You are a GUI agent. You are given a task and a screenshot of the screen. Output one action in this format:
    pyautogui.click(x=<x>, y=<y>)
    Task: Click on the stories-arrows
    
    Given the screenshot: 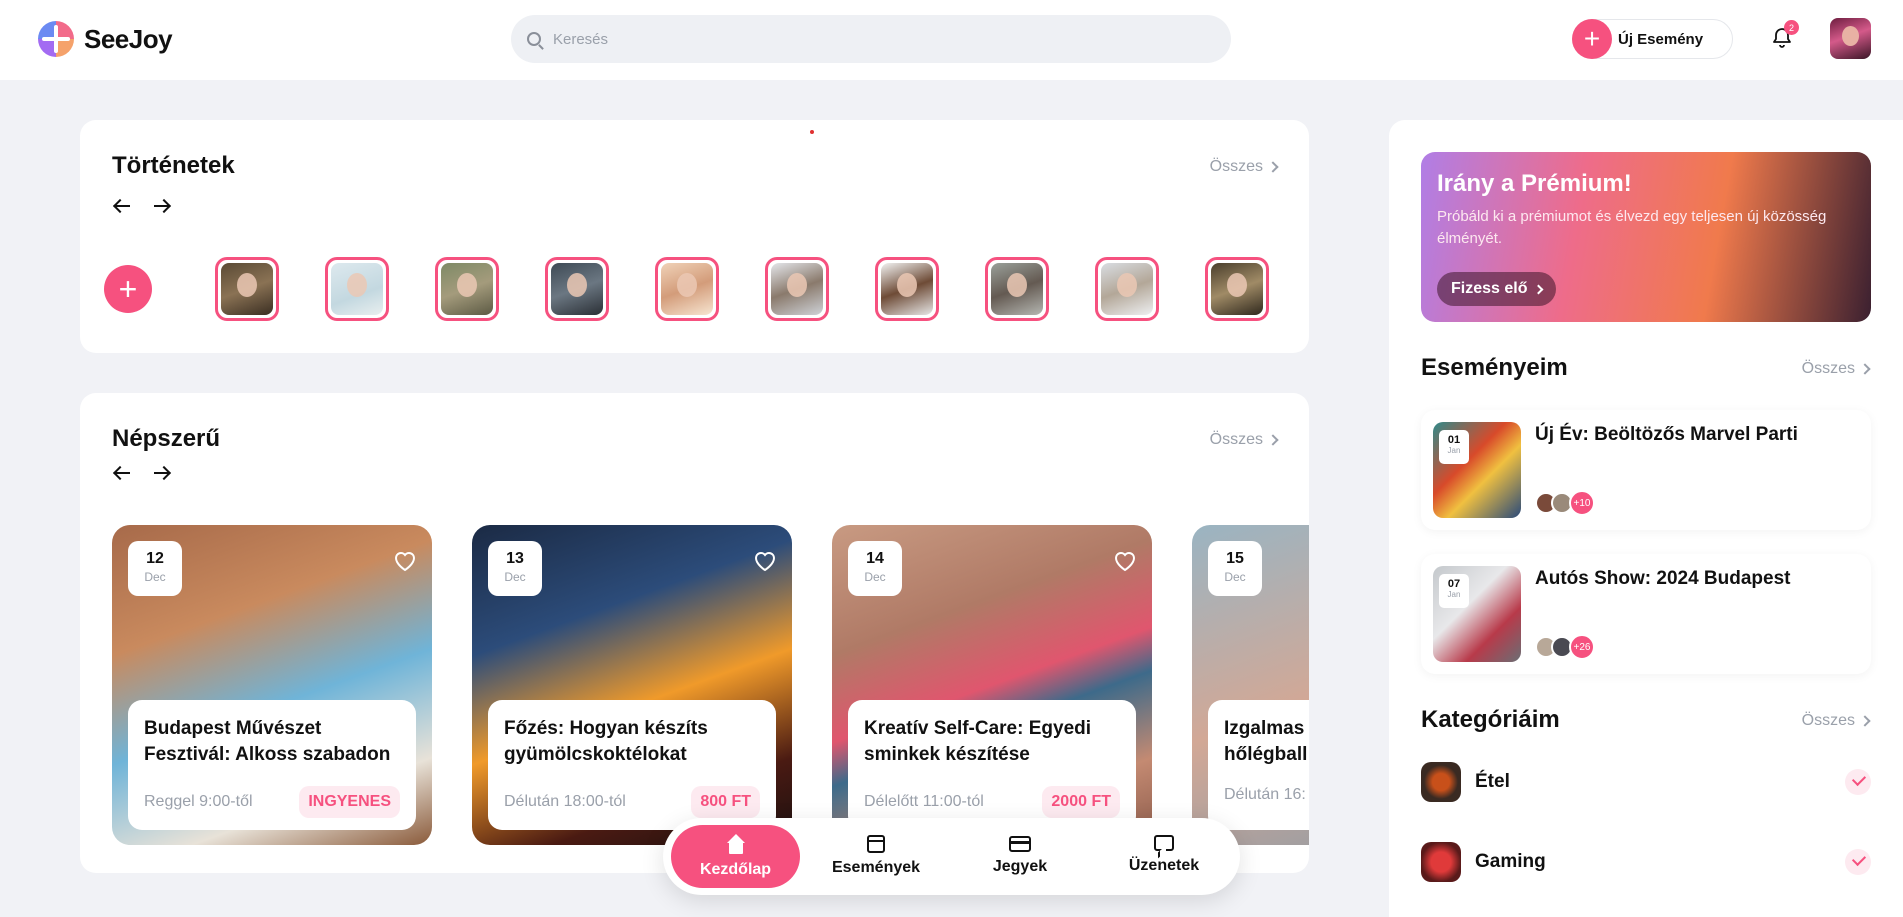 What is the action you would take?
    pyautogui.click(x=142, y=206)
    